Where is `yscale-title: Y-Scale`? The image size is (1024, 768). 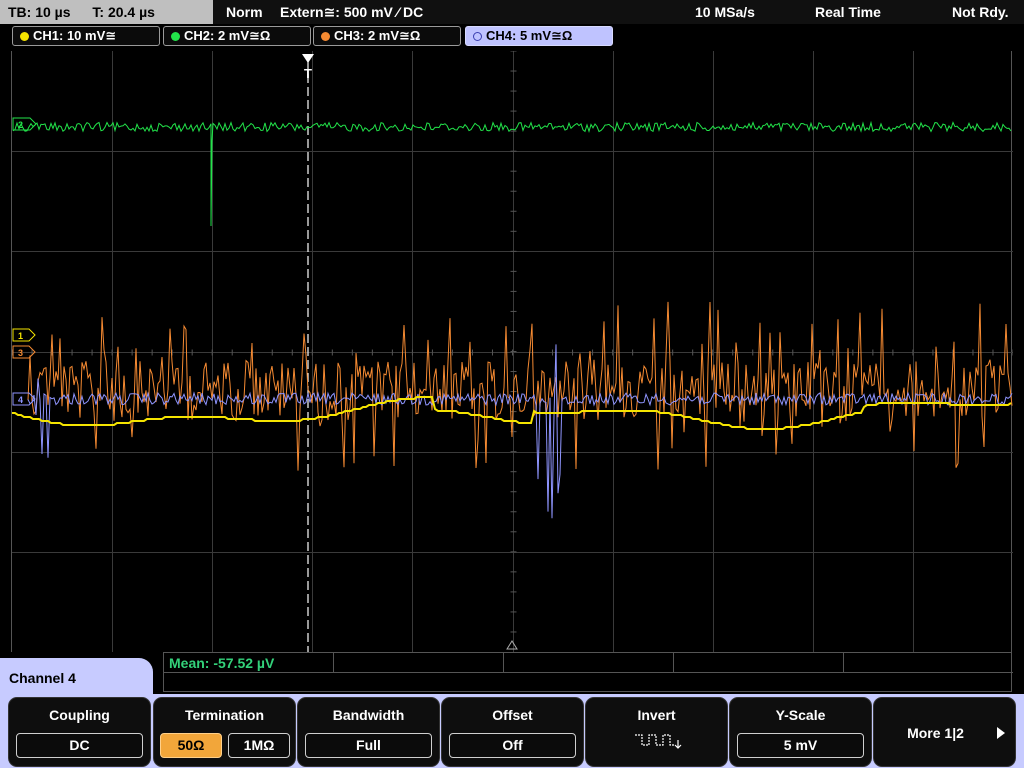
yscale-title: Y-Scale is located at coordinates (800, 715).